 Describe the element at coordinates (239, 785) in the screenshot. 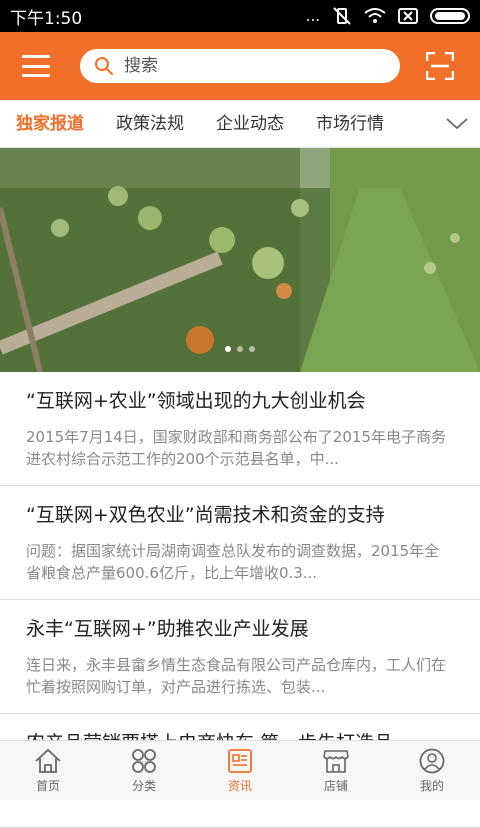

I see `nav-label: 资讯` at that location.